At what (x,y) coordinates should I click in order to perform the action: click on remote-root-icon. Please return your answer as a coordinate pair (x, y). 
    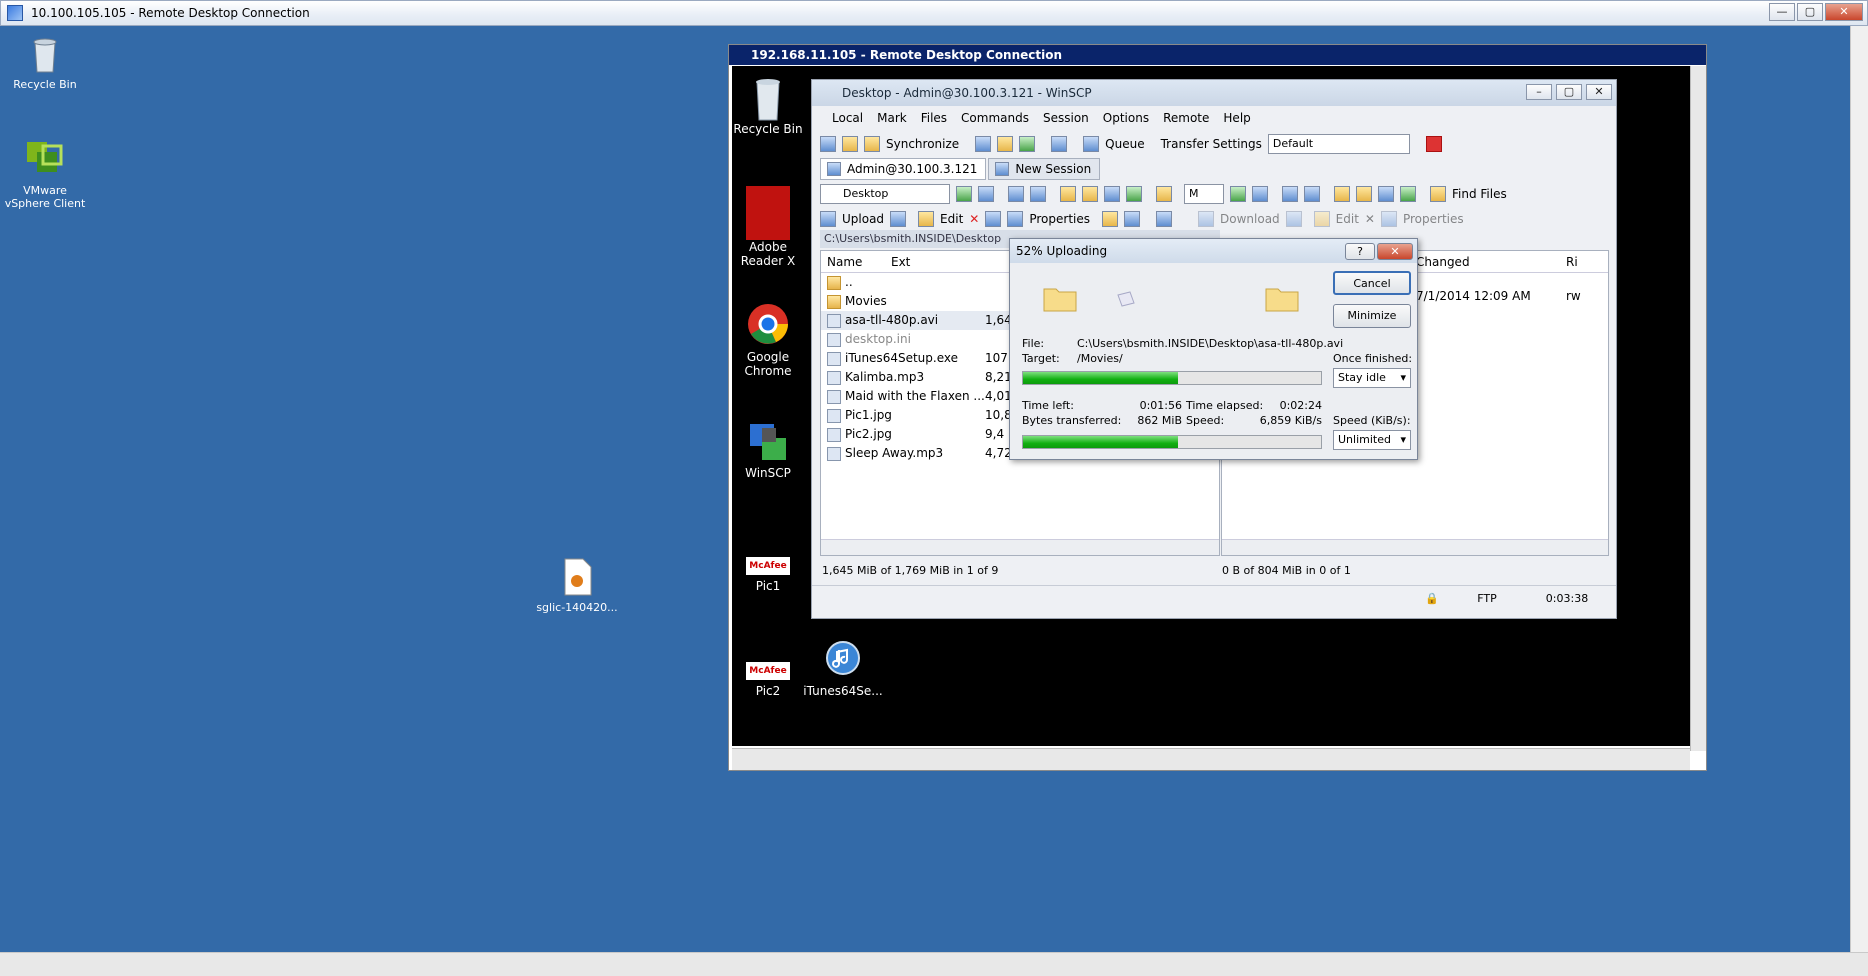
    Looking at the image, I should click on (1364, 194).